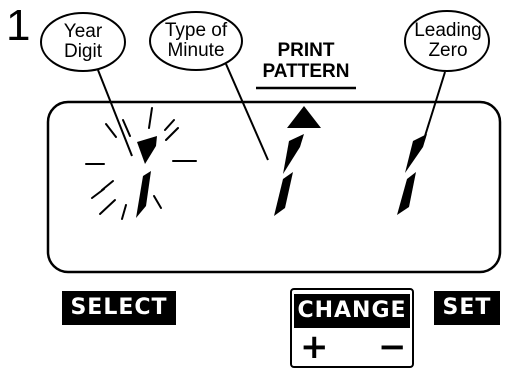 This screenshot has width=506, height=373. Describe the element at coordinates (306, 71) in the screenshot. I see `print-pattern-line-2: PATTERN` at that location.